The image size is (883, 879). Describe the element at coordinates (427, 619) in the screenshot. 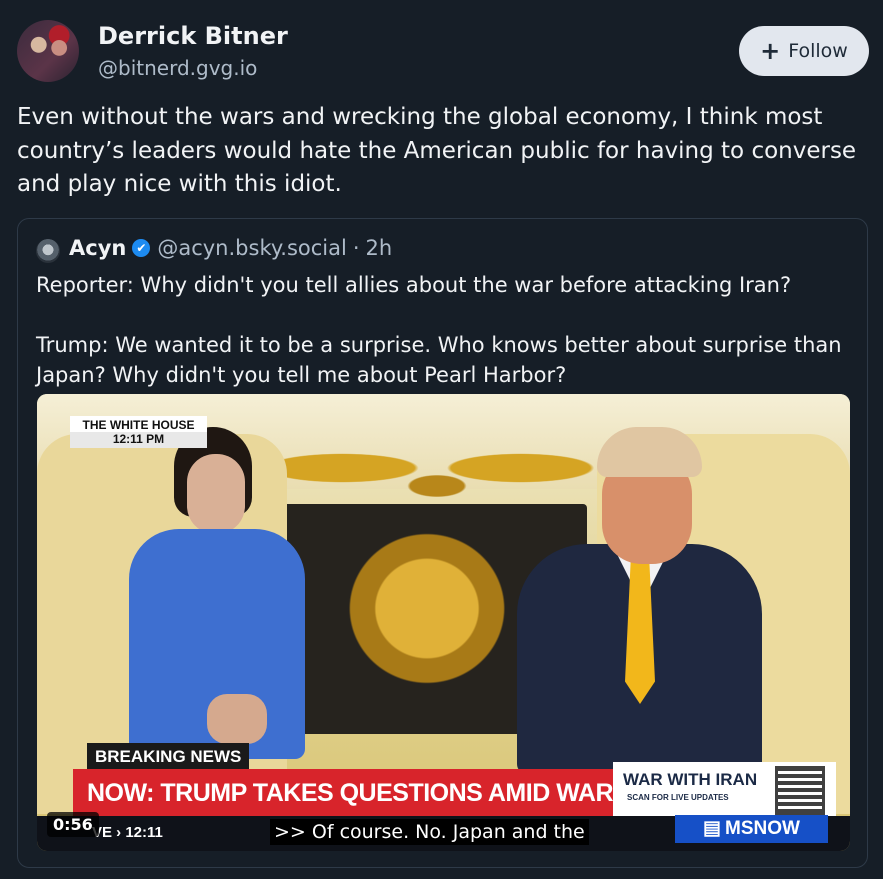

I see `gold-fire-screen` at that location.